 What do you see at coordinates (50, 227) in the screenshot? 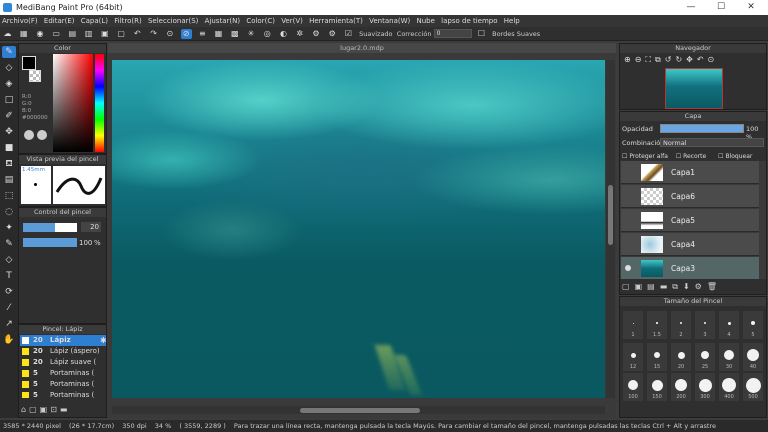
I see `brush-size-slider` at bounding box center [50, 227].